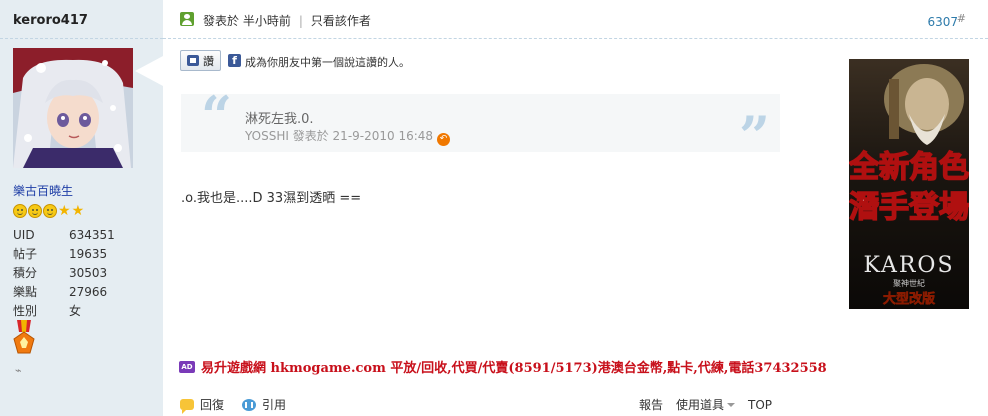  What do you see at coordinates (60, 292) in the screenshot?
I see `stat-row: 樂點 27966` at bounding box center [60, 292].